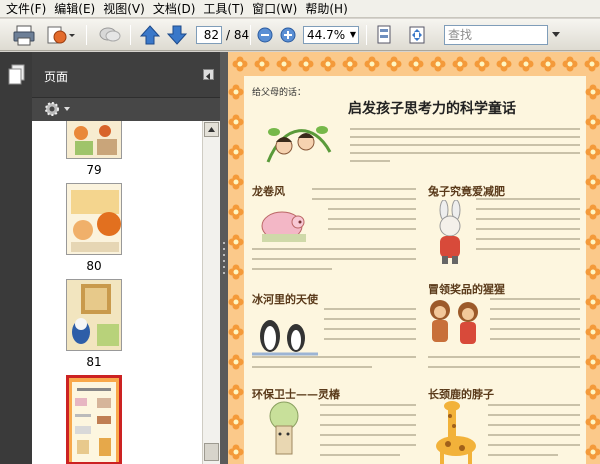  I want to click on next-page-button, so click(177, 35).